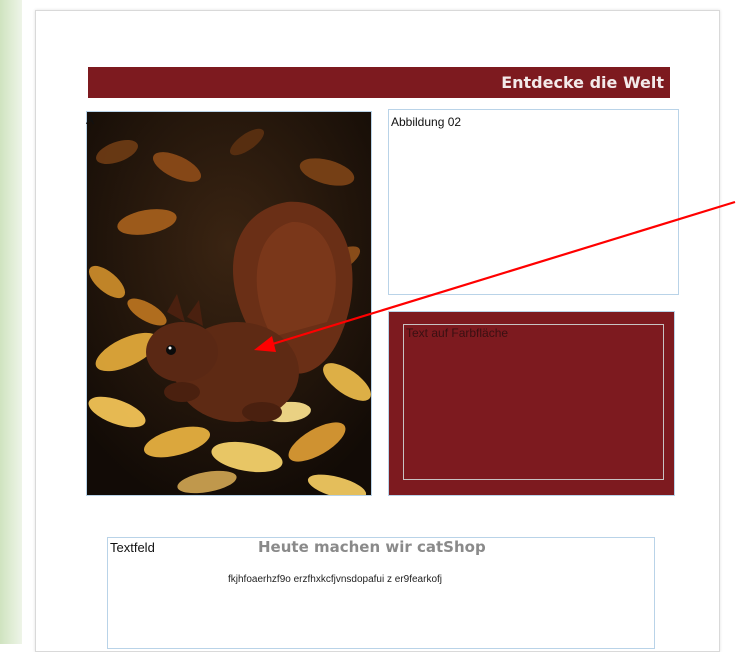  I want to click on header-bar: Entdecke die Welt, so click(379, 82).